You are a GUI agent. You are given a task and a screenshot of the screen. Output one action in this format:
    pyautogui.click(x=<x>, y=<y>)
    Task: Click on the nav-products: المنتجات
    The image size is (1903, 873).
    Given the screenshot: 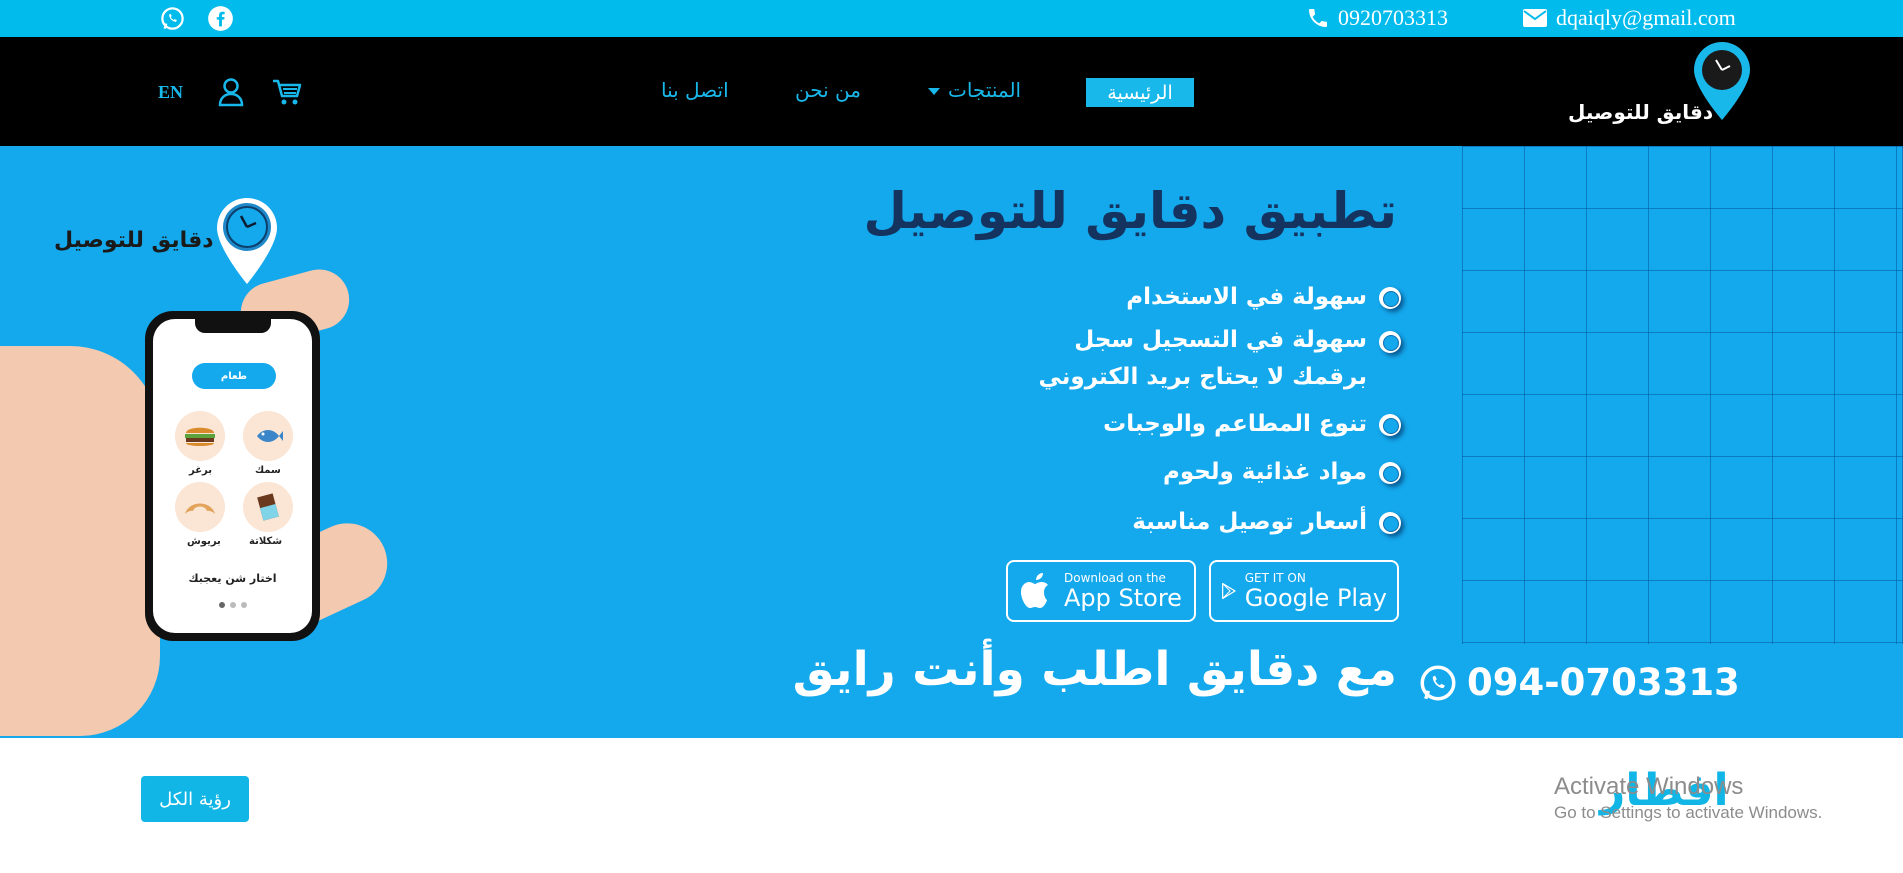 What is the action you would take?
    pyautogui.click(x=974, y=90)
    